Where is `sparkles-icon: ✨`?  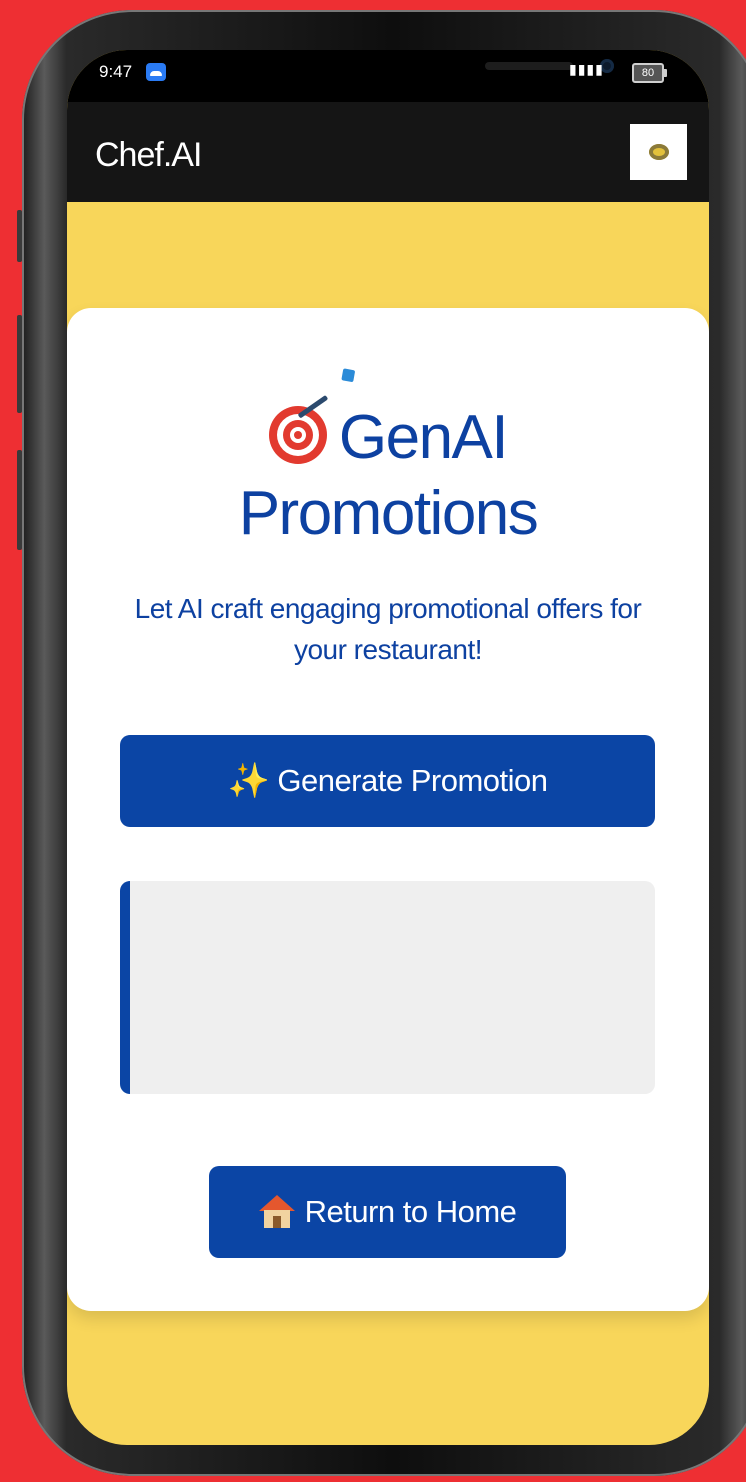 sparkles-icon: ✨ is located at coordinates (248, 781).